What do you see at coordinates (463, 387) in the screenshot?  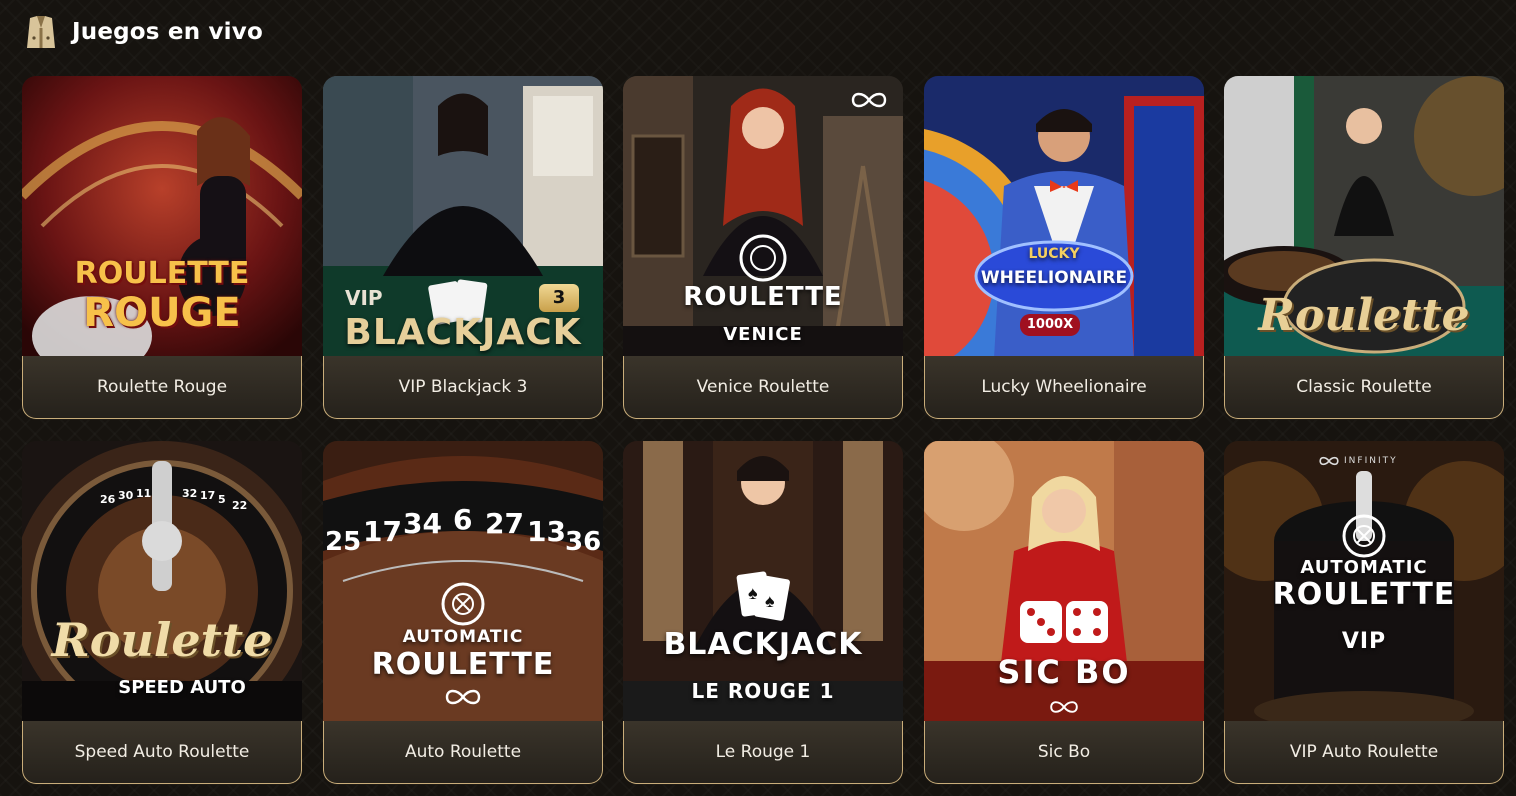 I see `game-caption: VIP Blackjack 3` at bounding box center [463, 387].